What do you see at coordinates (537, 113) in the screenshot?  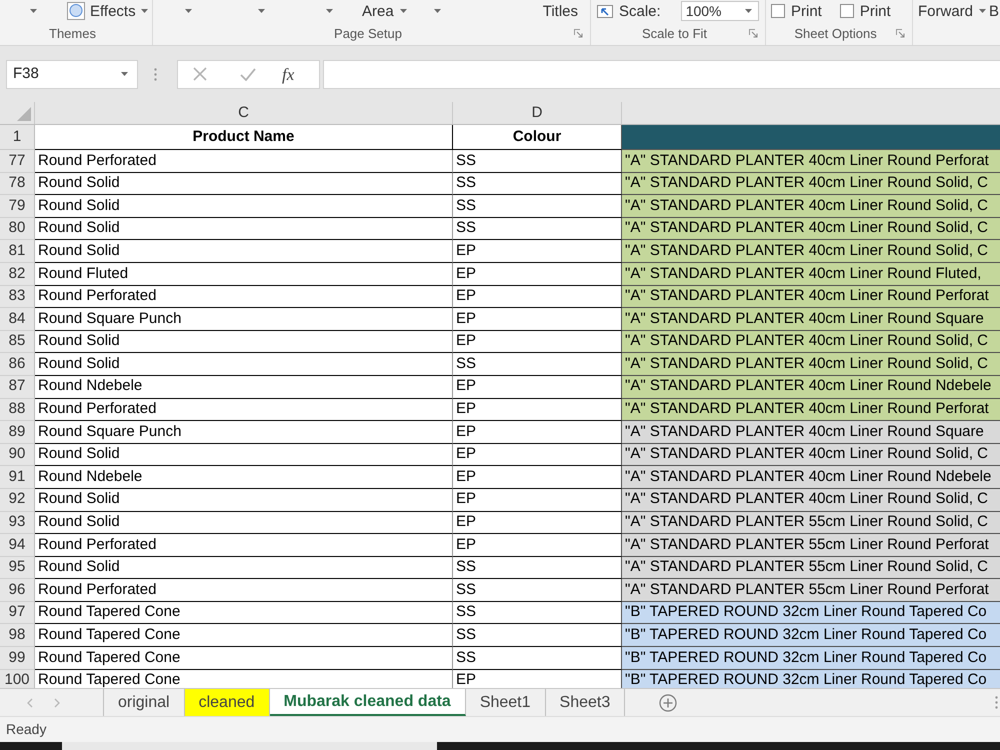 I see `column-header: D` at bounding box center [537, 113].